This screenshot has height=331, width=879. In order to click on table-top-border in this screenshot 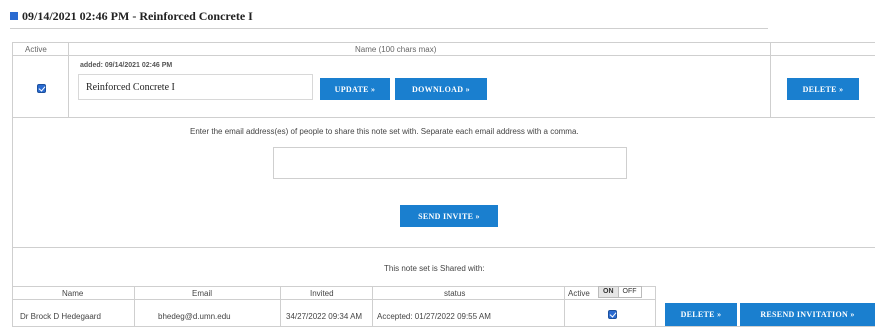, I will do `click(443, 42)`.